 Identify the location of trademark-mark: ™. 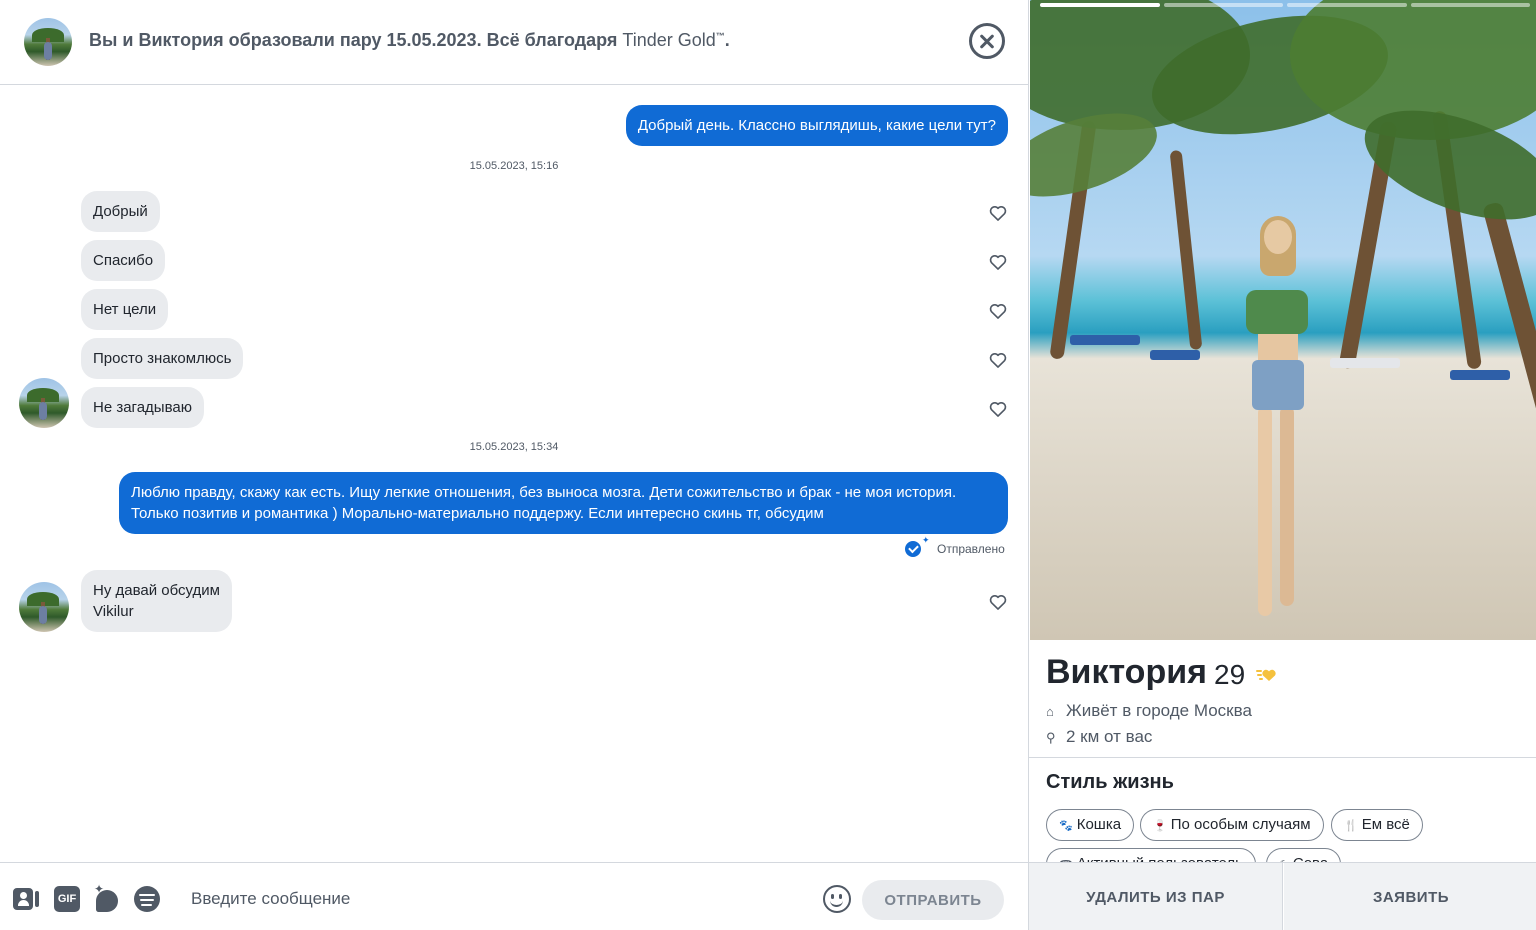
(720, 36).